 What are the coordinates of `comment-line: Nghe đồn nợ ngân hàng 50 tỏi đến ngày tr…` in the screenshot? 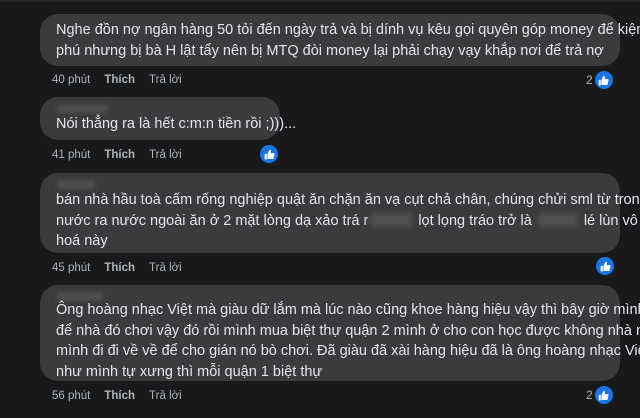 It's located at (348, 30).